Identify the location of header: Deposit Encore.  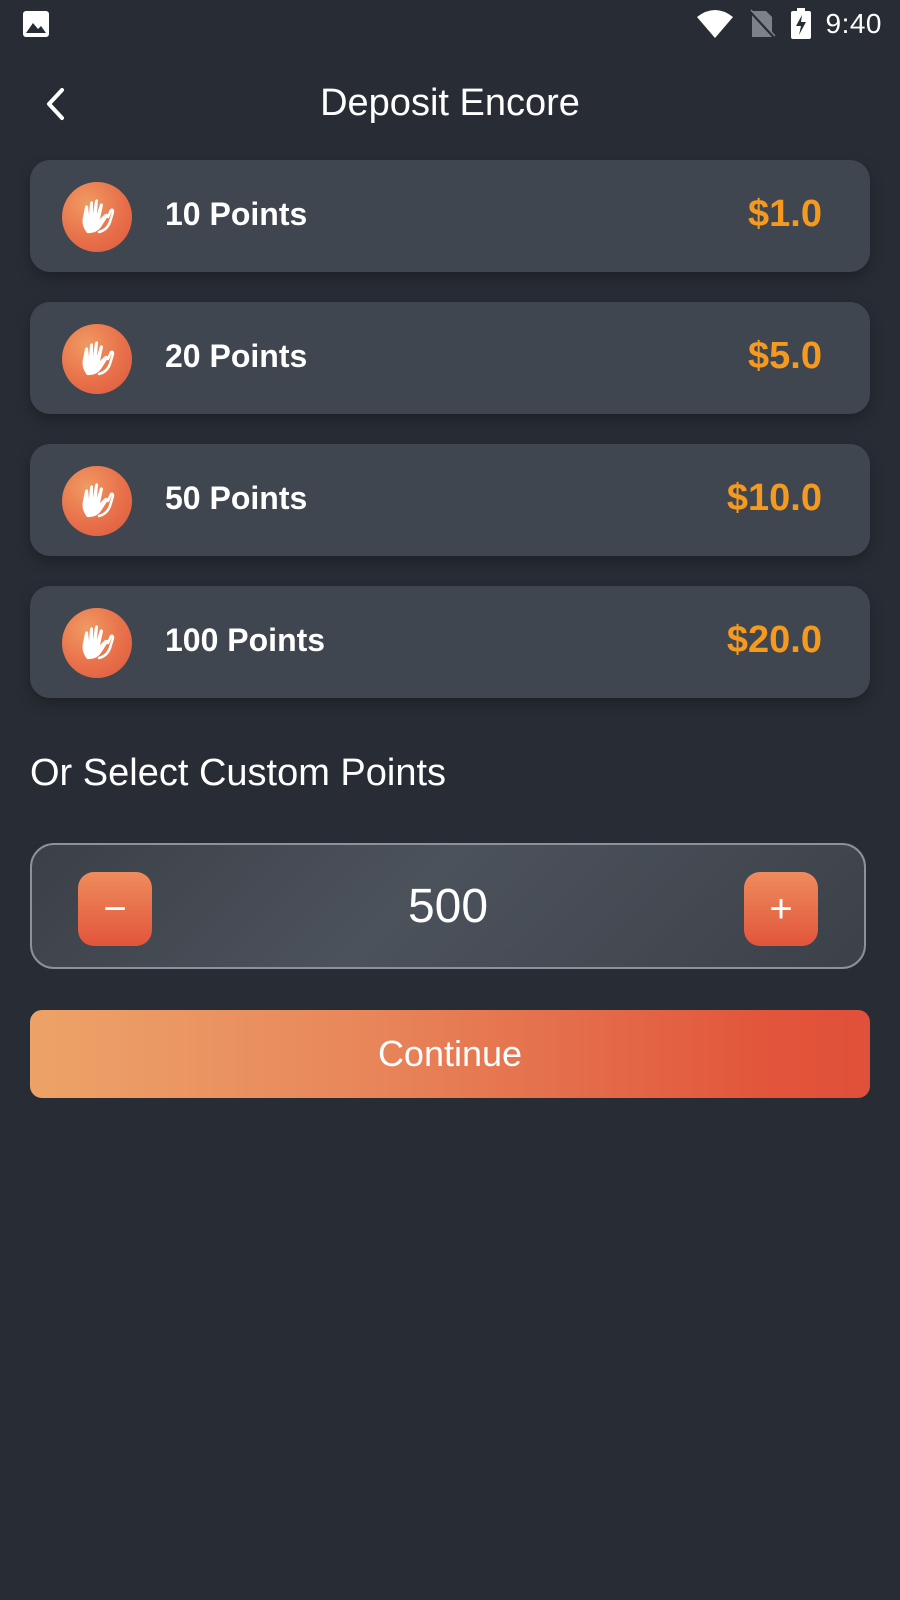
(450, 104).